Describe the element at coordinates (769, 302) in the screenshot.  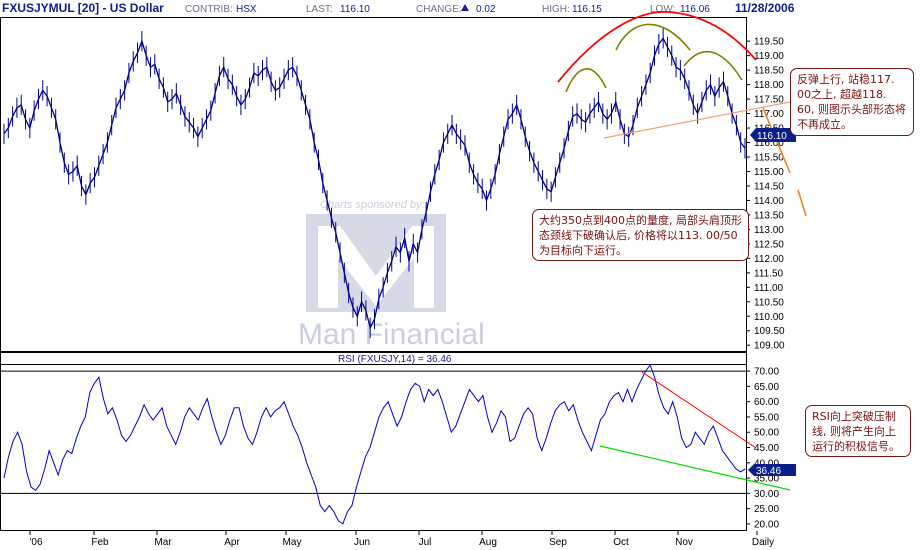
I see `price-y-tick-label: 110.50` at that location.